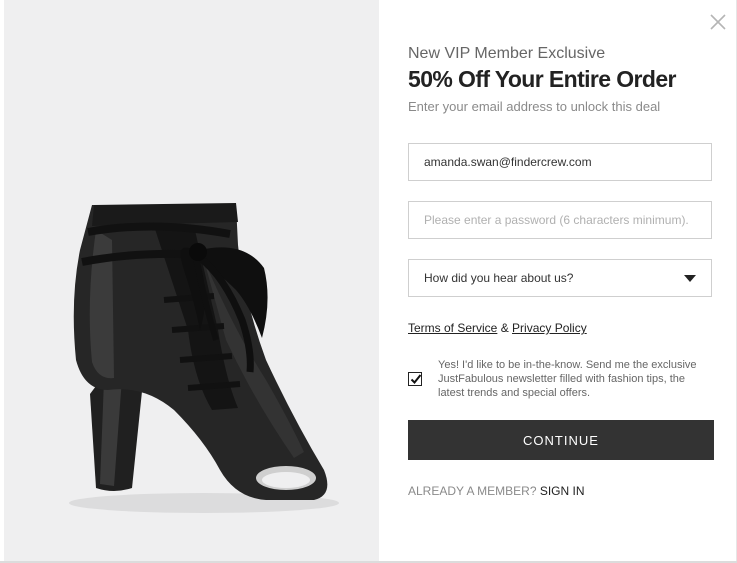  I want to click on legal-ampersand: &, so click(505, 328).